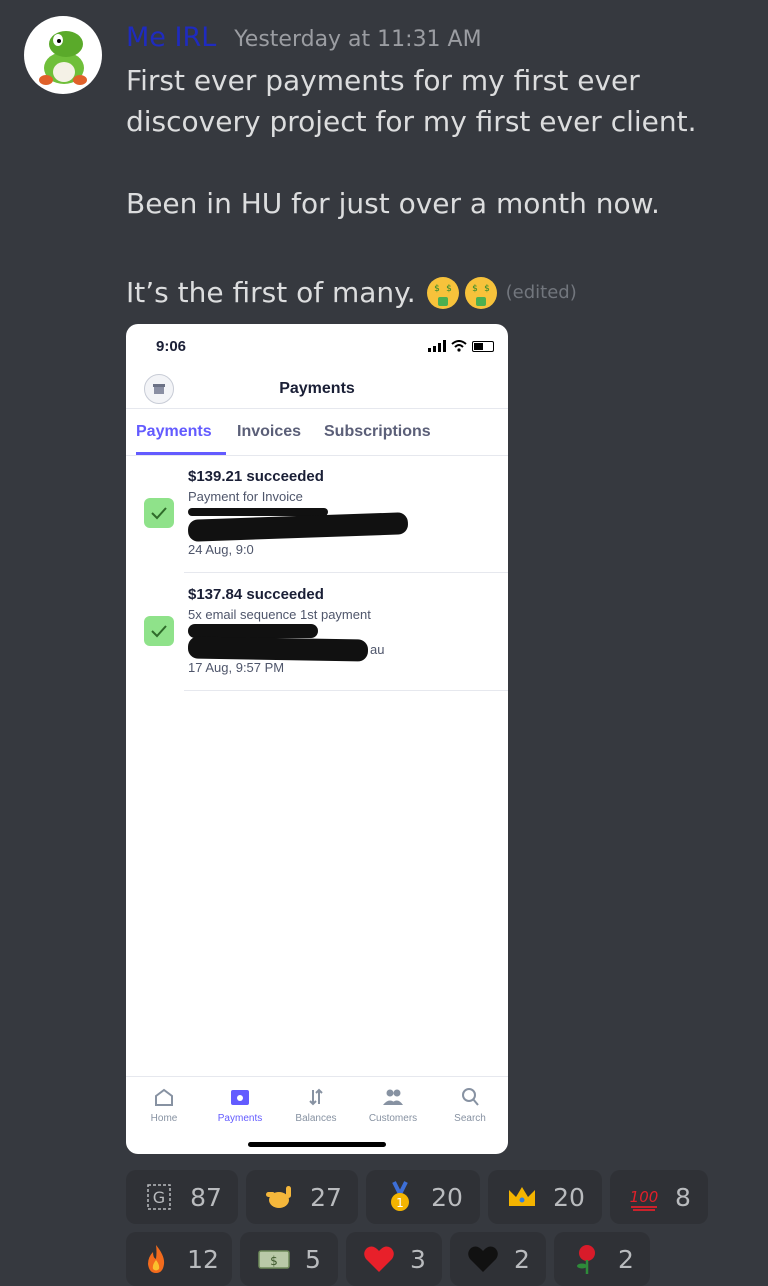 The height and width of the screenshot is (1286, 768). What do you see at coordinates (418, 1259) in the screenshot?
I see `reaction-count: 3` at bounding box center [418, 1259].